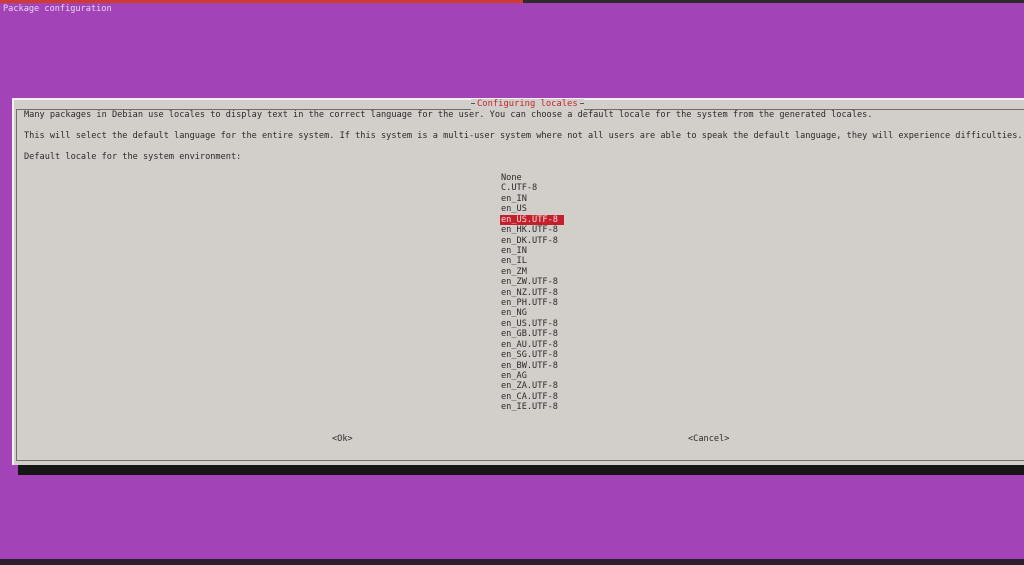 The image size is (1024, 565). I want to click on locale-option: en_ZW.UTF-8, so click(540, 282).